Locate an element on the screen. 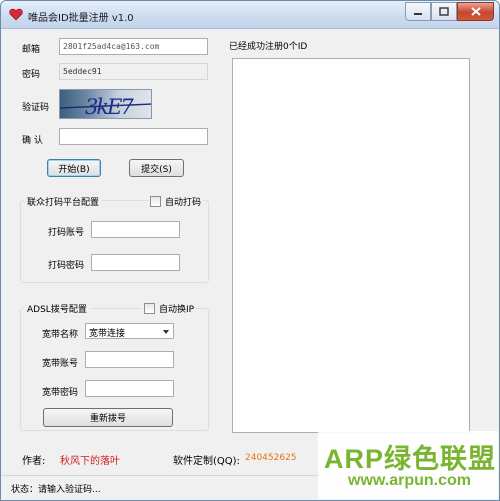 Image resolution: width=500 pixels, height=501 pixels. captcha-account-field is located at coordinates (135, 229).